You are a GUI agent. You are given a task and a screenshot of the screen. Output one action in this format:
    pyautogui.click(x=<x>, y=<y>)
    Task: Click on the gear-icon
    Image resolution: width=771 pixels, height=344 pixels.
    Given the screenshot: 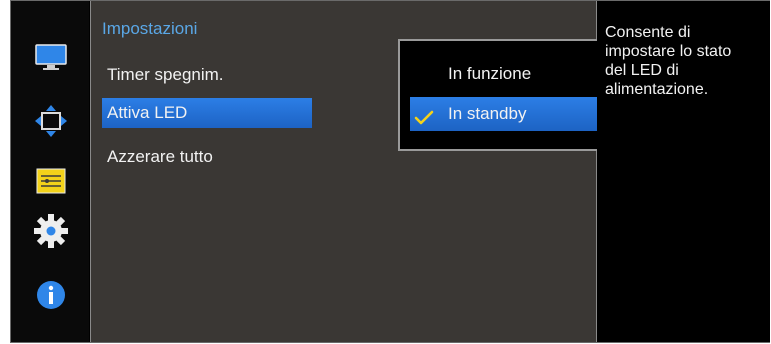 What is the action you would take?
    pyautogui.click(x=51, y=231)
    